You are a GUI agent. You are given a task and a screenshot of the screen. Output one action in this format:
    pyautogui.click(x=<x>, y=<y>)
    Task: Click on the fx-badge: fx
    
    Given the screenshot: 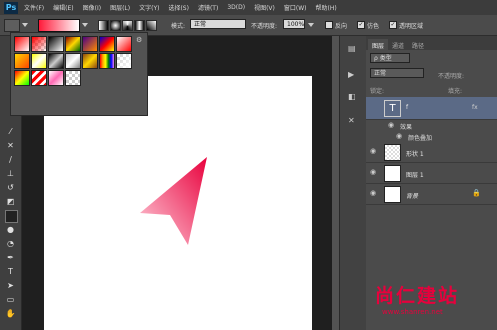 What is the action you would take?
    pyautogui.click(x=475, y=107)
    